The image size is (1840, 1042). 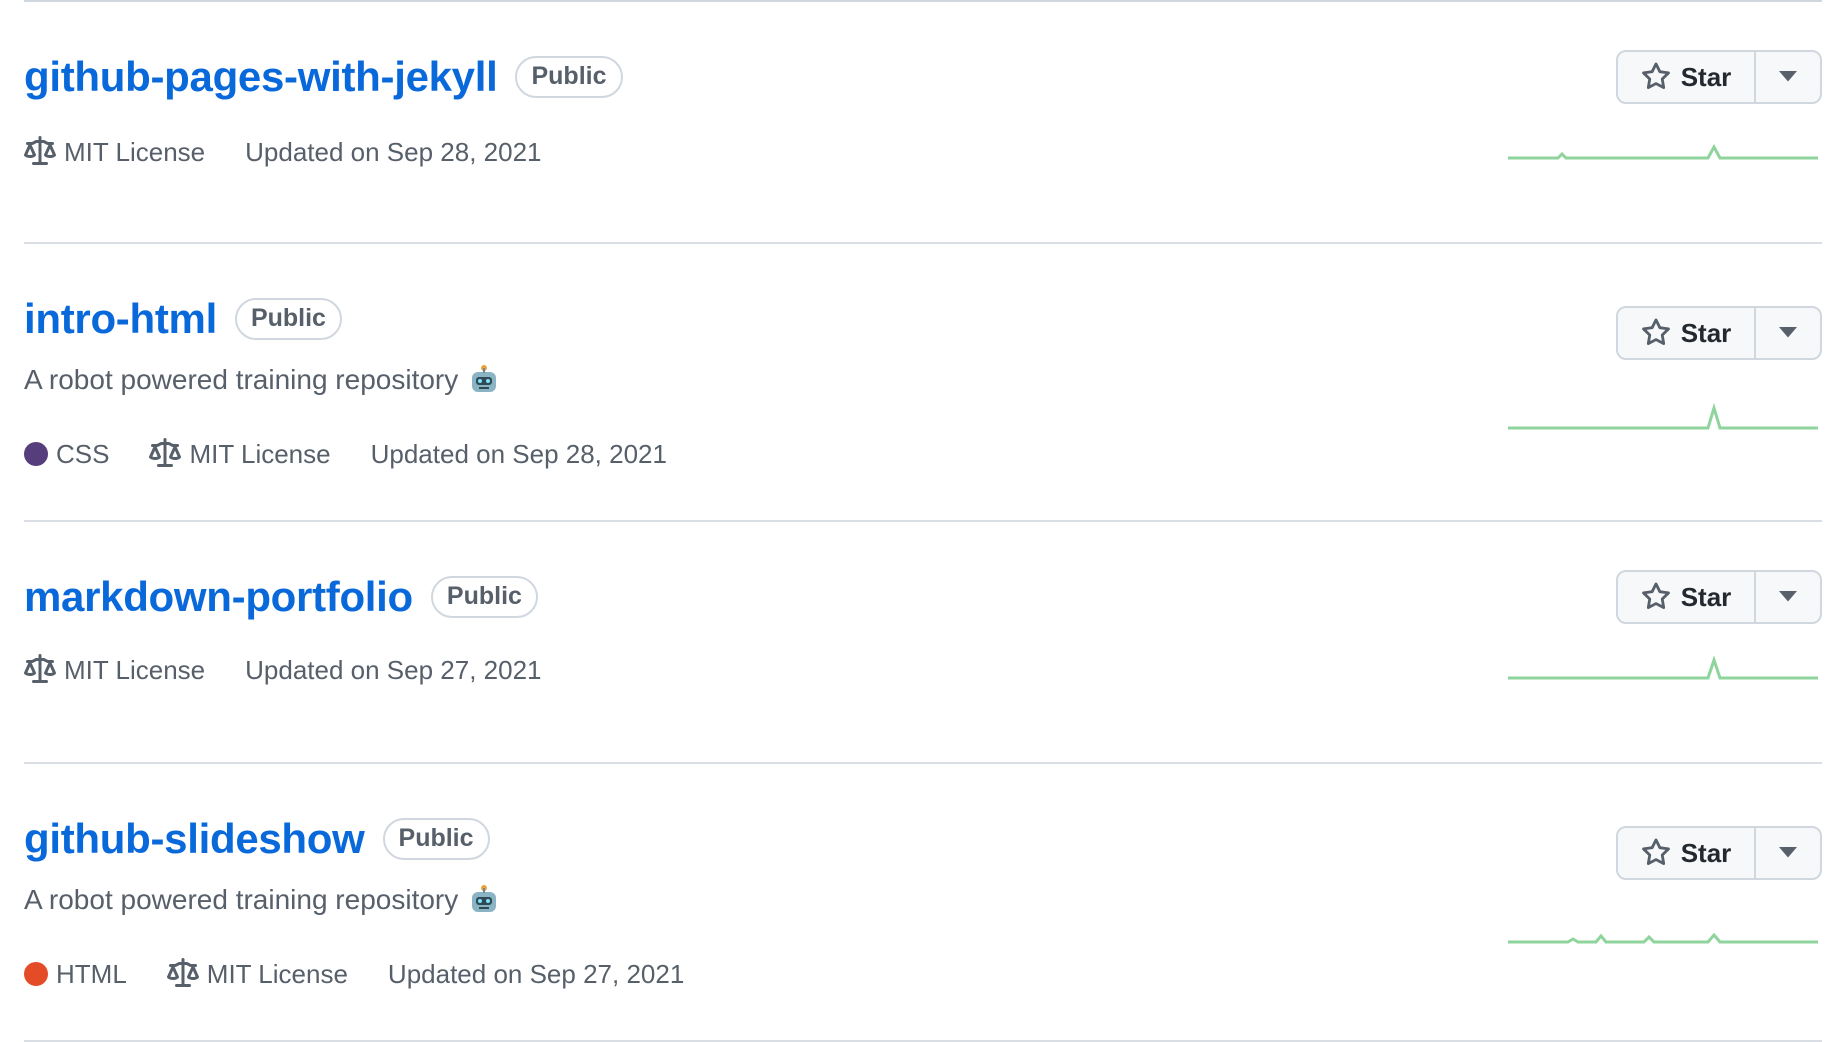 I want to click on repo-meta: MIT License Updated on Sep 28, 2021, so click(x=303, y=152).